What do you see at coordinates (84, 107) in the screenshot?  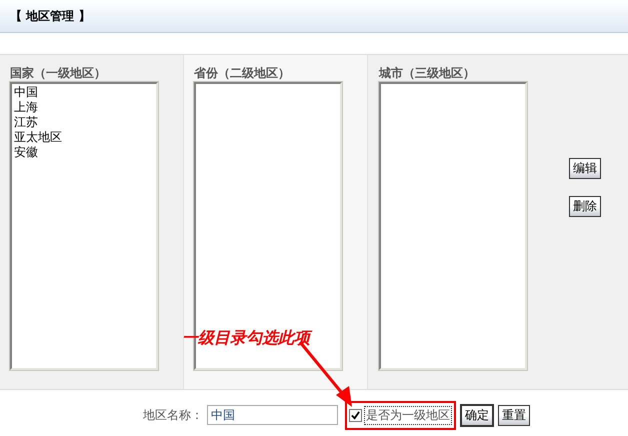 I see `list-item: 上海` at bounding box center [84, 107].